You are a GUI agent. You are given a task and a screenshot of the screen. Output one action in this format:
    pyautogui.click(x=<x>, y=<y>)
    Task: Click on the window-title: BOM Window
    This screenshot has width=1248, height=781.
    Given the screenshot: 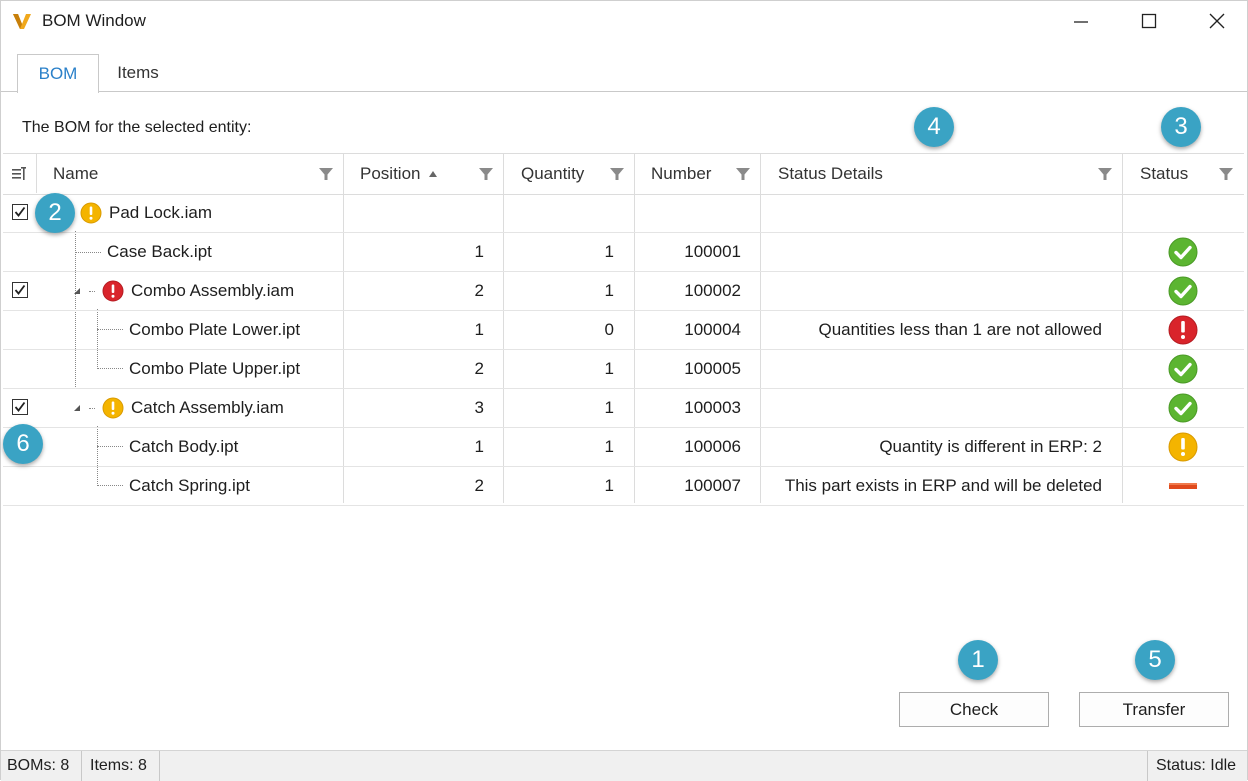 What is the action you would take?
    pyautogui.click(x=94, y=20)
    